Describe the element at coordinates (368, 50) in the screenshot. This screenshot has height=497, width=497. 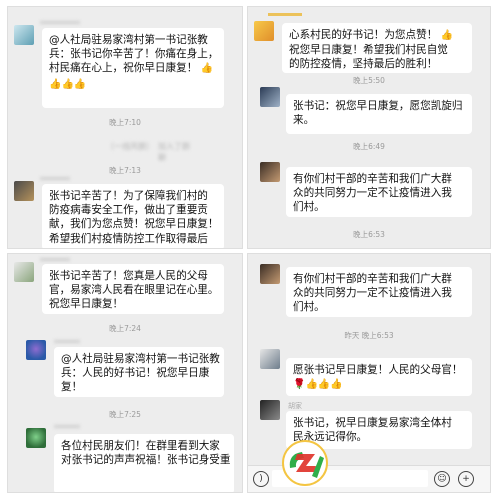
I see `message-text: 祝您早日康复！希望我们村民自觉` at that location.